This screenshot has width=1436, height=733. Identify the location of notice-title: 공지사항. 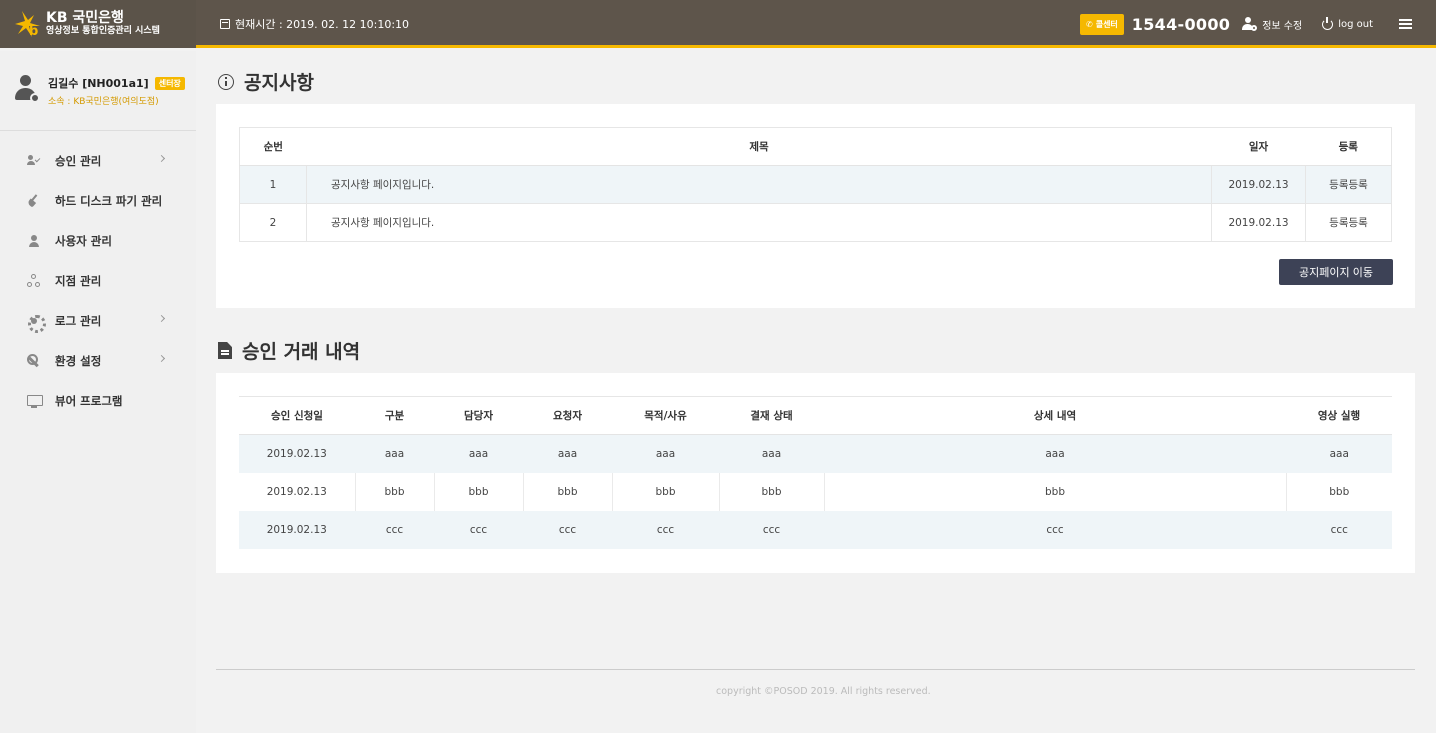
(279, 83).